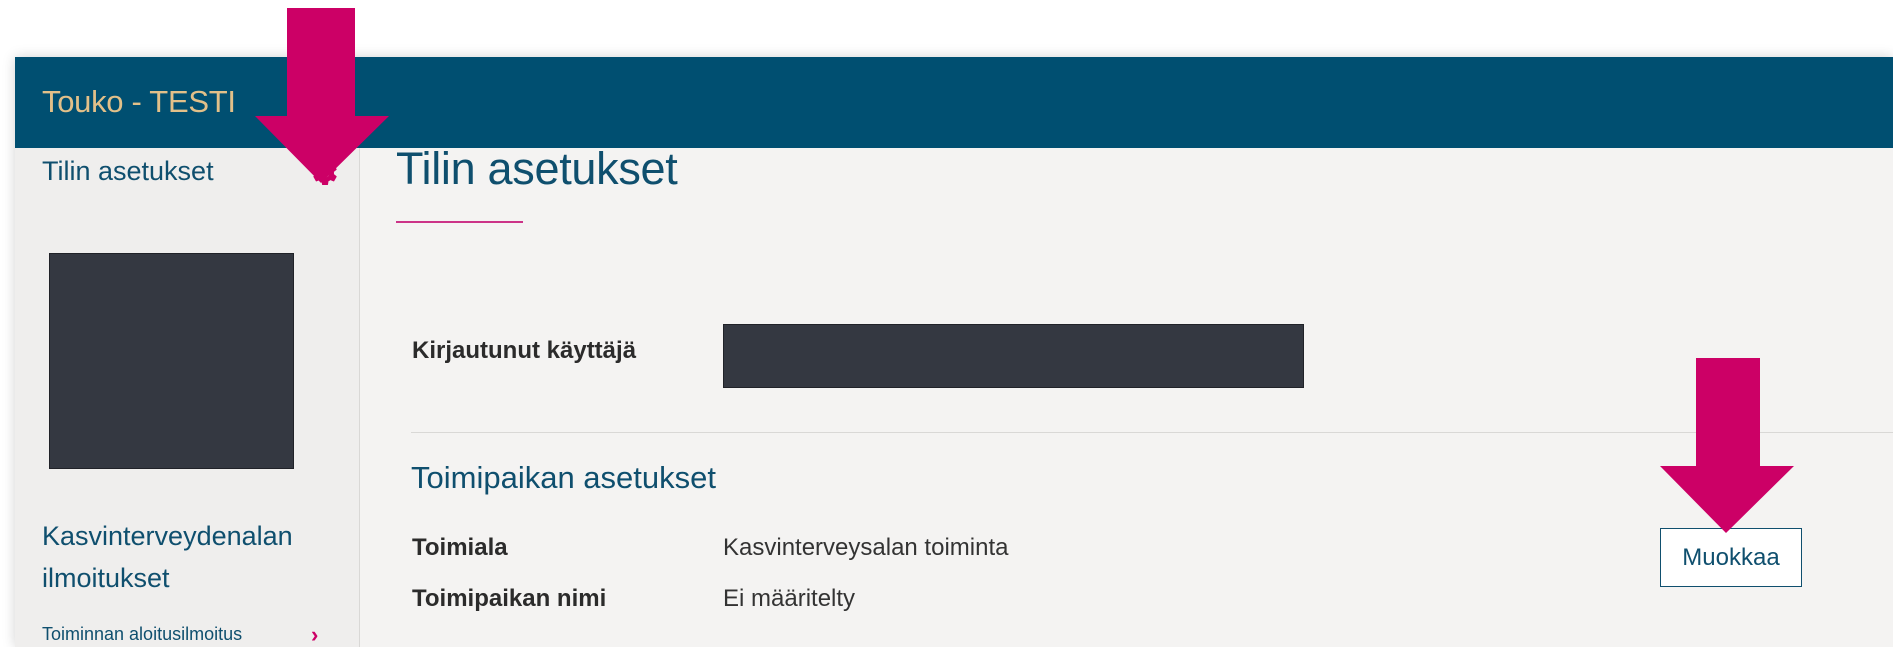  Describe the element at coordinates (537, 168) in the screenshot. I see `page-title: Tilin asetukset` at that location.